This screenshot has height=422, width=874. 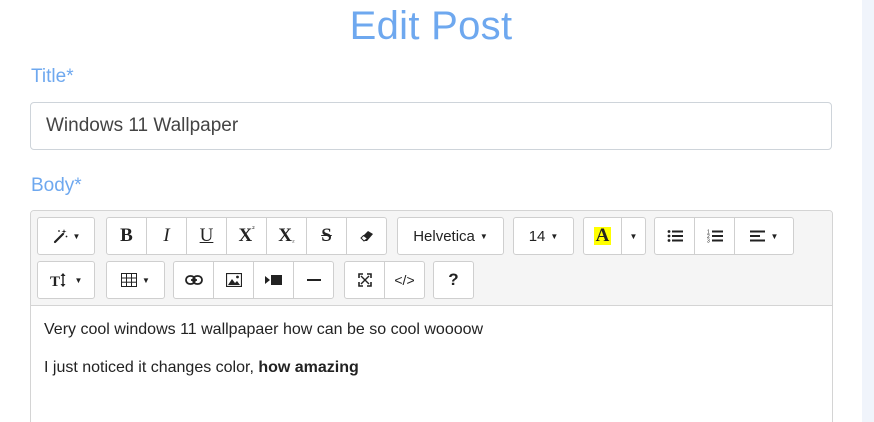 I want to click on line-height-dropdown-button: T ▼, so click(x=66, y=280).